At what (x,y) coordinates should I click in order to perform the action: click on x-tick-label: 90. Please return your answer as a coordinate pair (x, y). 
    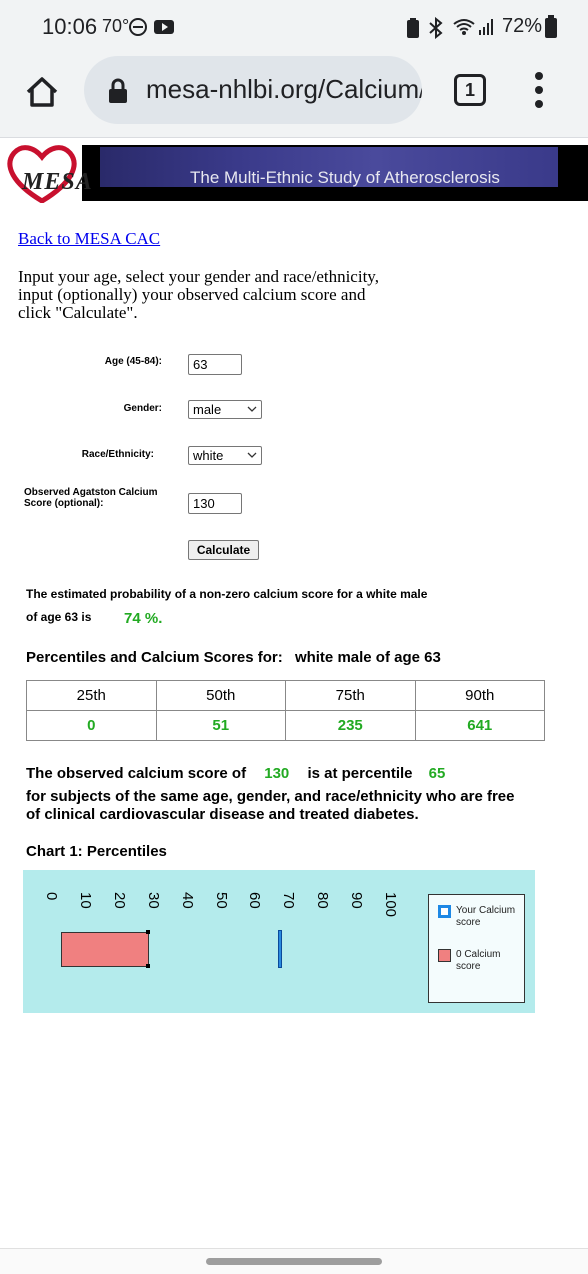
    Looking at the image, I should click on (357, 900).